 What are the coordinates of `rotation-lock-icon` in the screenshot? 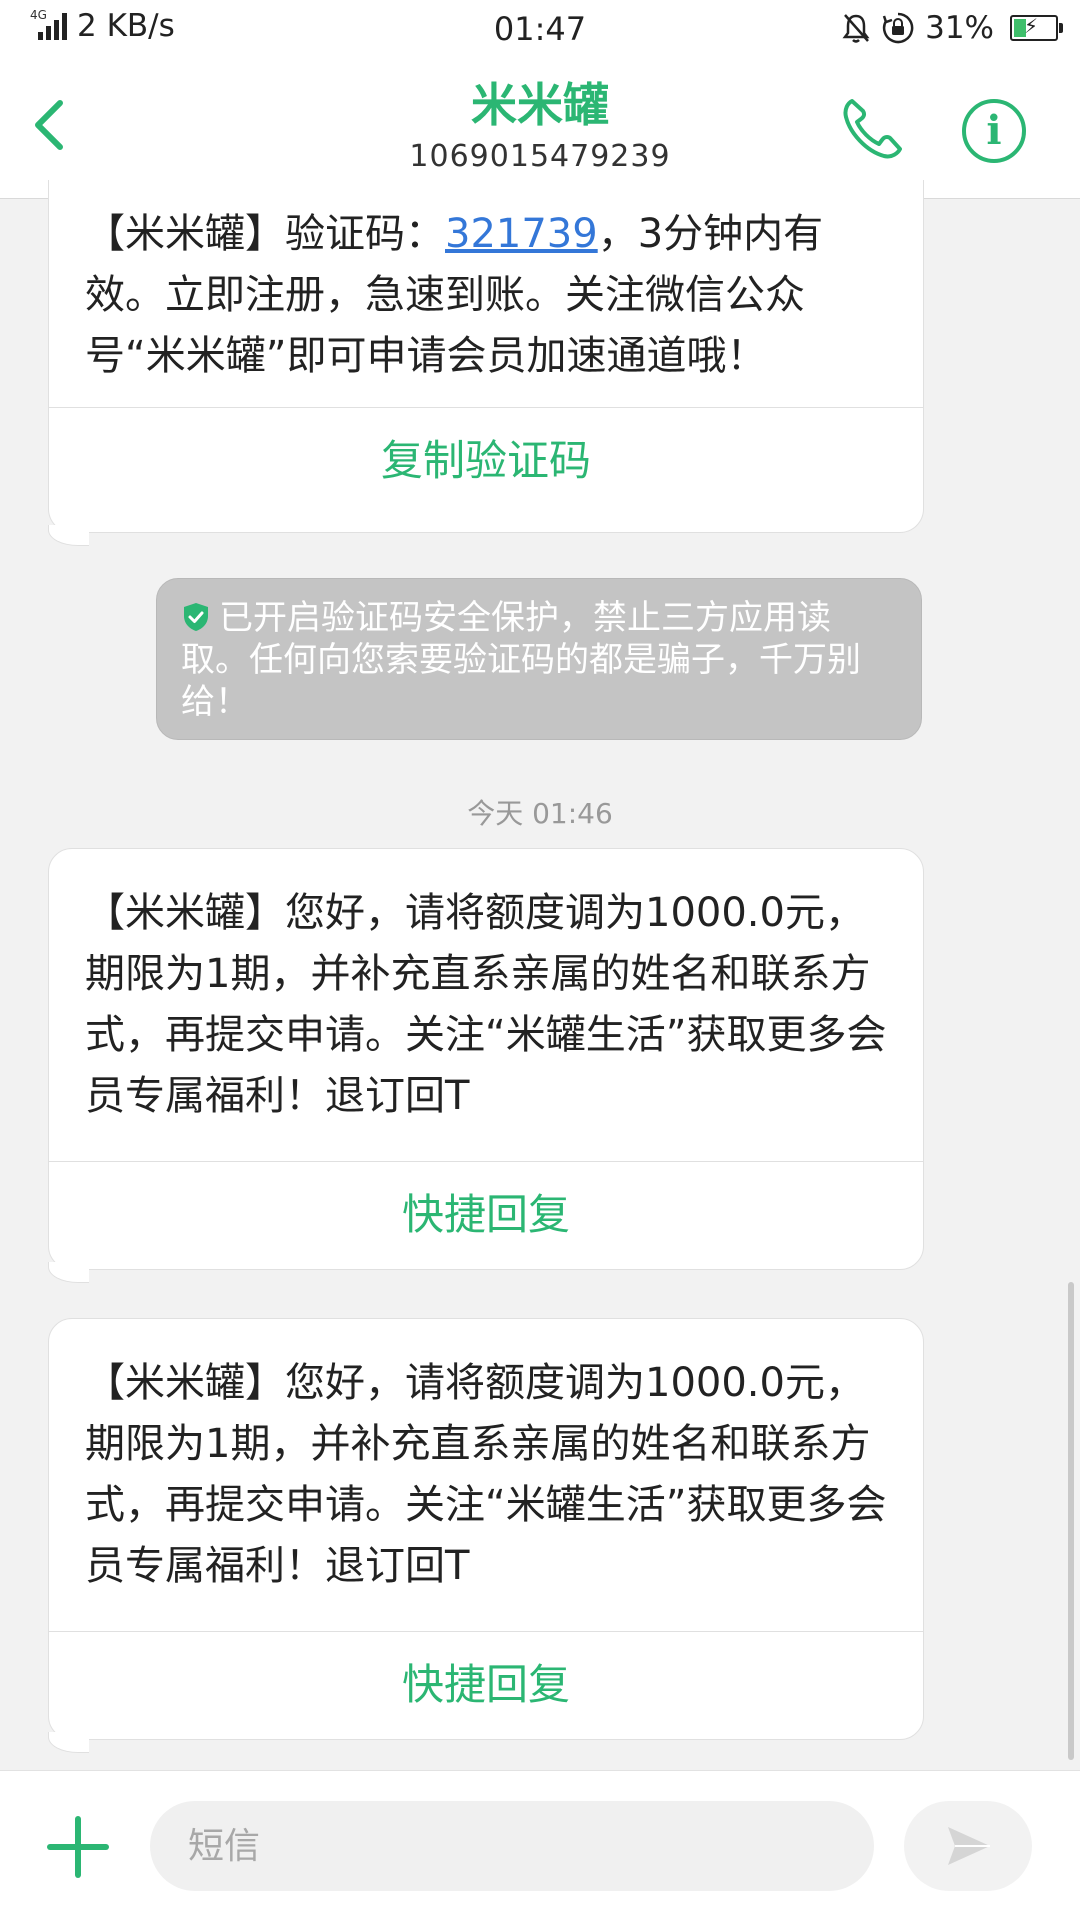 It's located at (898, 28).